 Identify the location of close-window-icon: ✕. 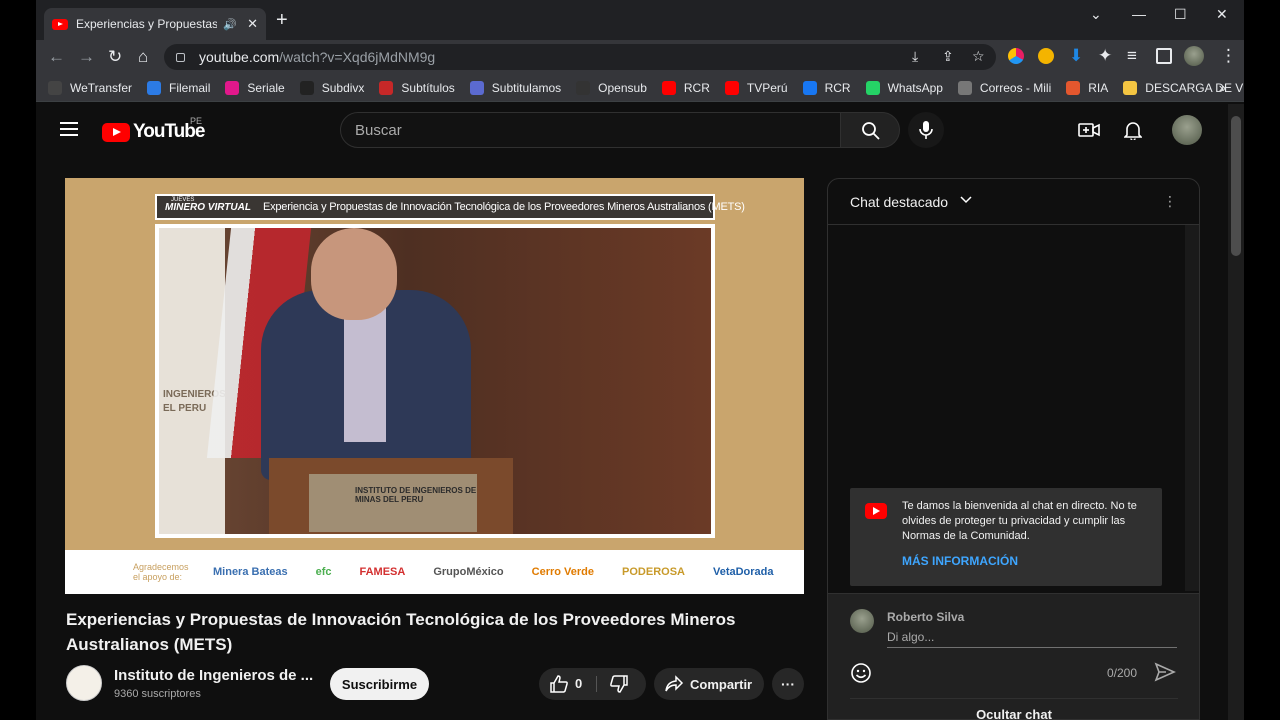
(1222, 14).